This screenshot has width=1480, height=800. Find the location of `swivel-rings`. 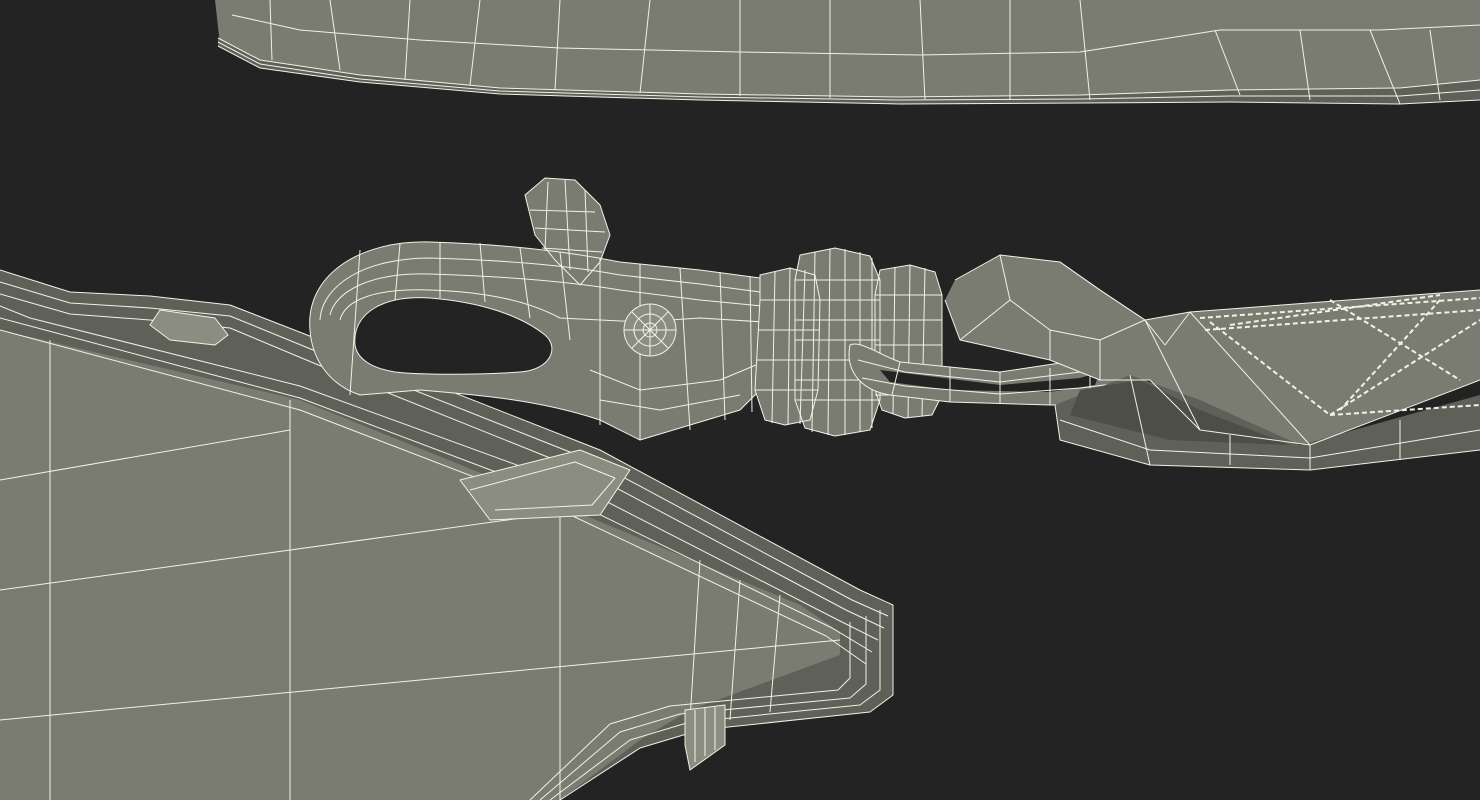

swivel-rings is located at coordinates (848, 342).